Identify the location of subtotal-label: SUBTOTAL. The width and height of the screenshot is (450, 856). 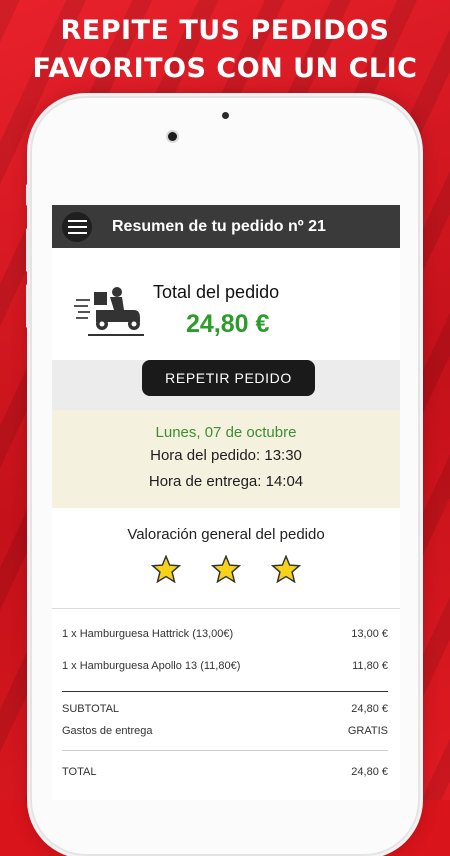
(91, 709).